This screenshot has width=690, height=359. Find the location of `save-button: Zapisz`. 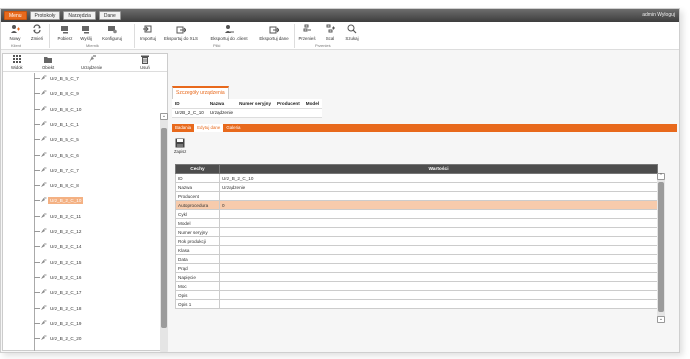

save-button: Zapisz is located at coordinates (180, 146).